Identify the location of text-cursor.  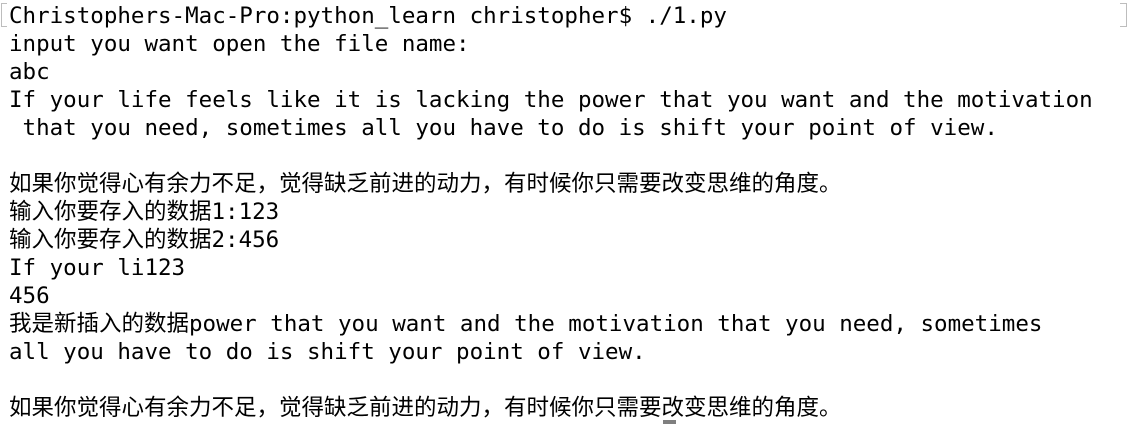
(669, 422).